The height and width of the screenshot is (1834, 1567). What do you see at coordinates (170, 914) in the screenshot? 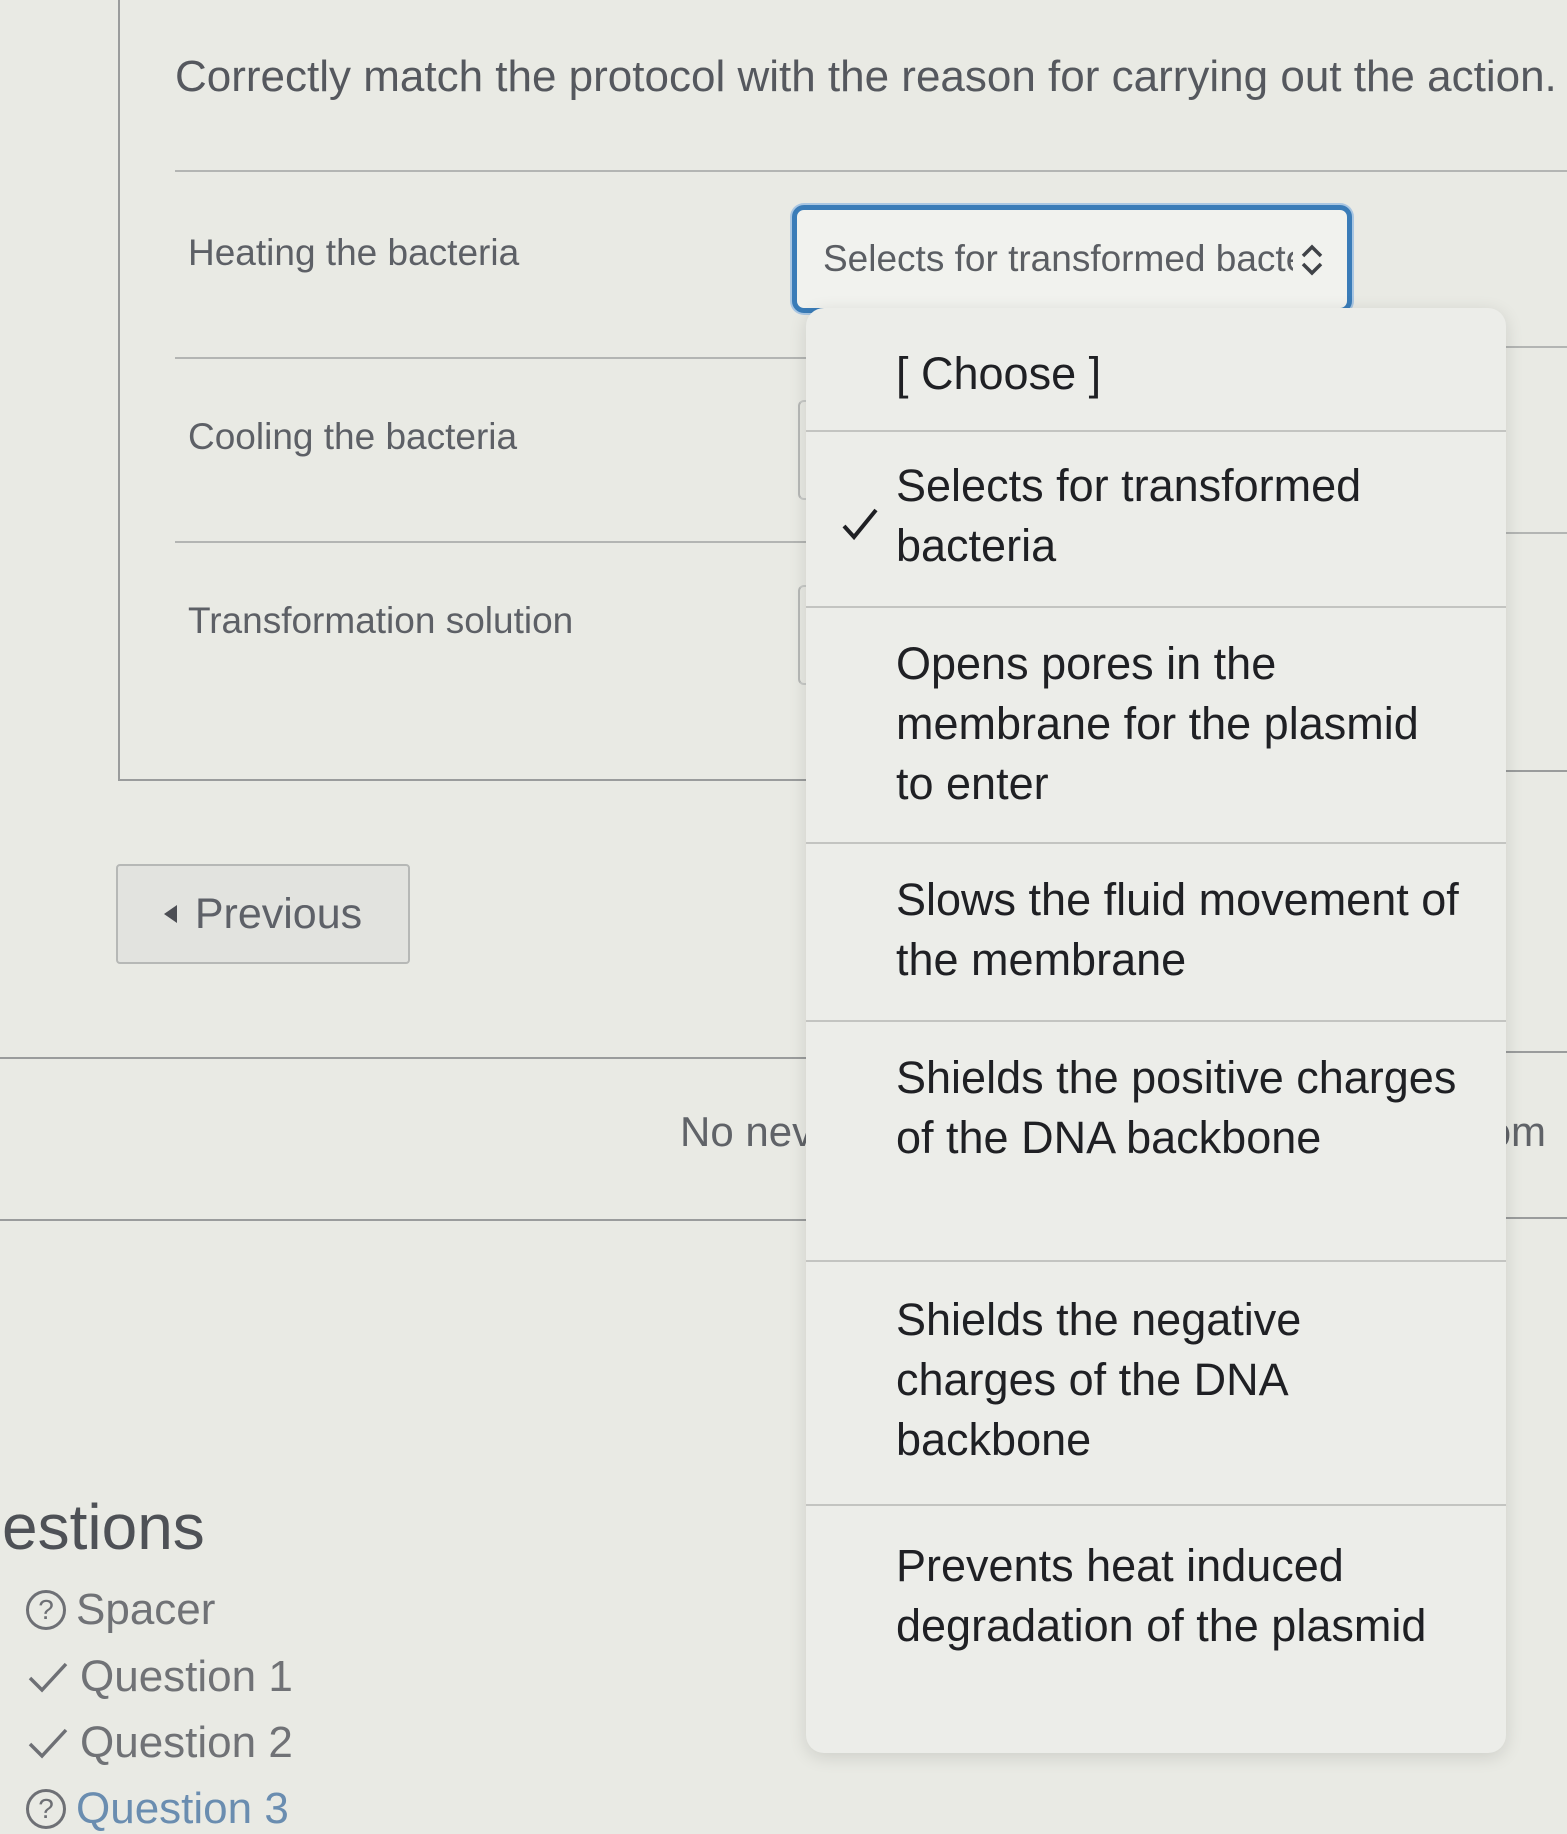
I see `caret-left-icon` at bounding box center [170, 914].